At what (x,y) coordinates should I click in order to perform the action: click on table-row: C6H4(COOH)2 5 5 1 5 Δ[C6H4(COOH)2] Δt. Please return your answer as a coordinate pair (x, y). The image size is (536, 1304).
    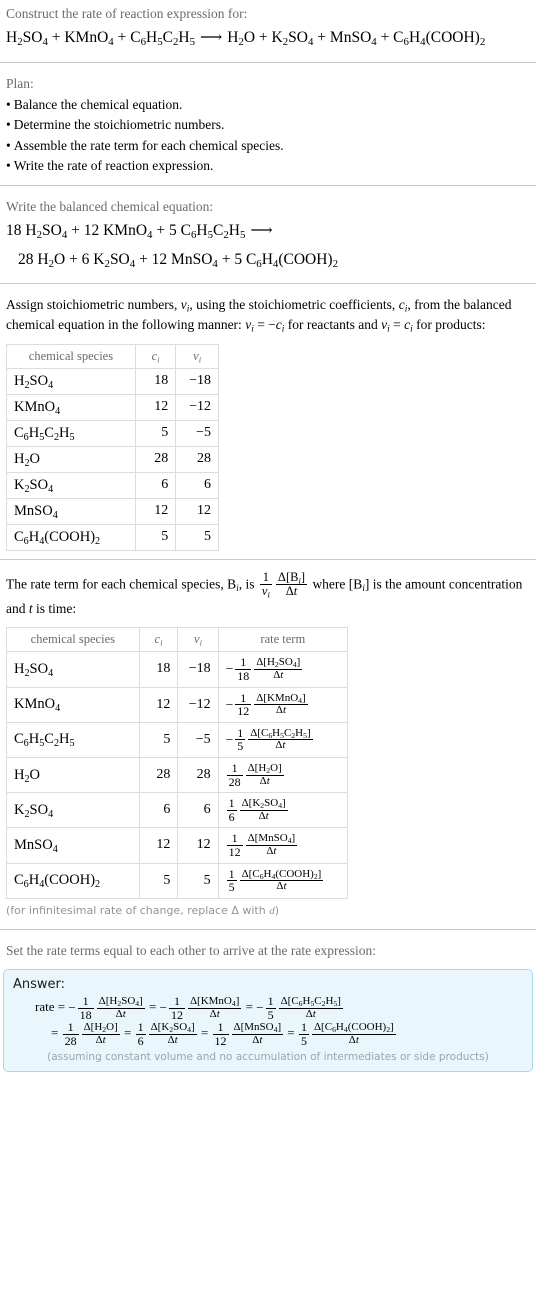
    Looking at the image, I should click on (177, 880).